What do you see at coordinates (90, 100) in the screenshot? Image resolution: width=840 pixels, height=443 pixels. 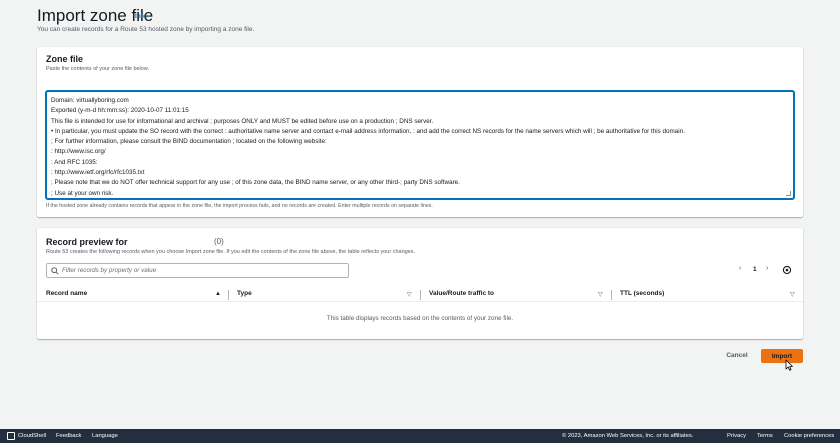 I see `zone-line: Domain: virtuallyboring.com` at bounding box center [90, 100].